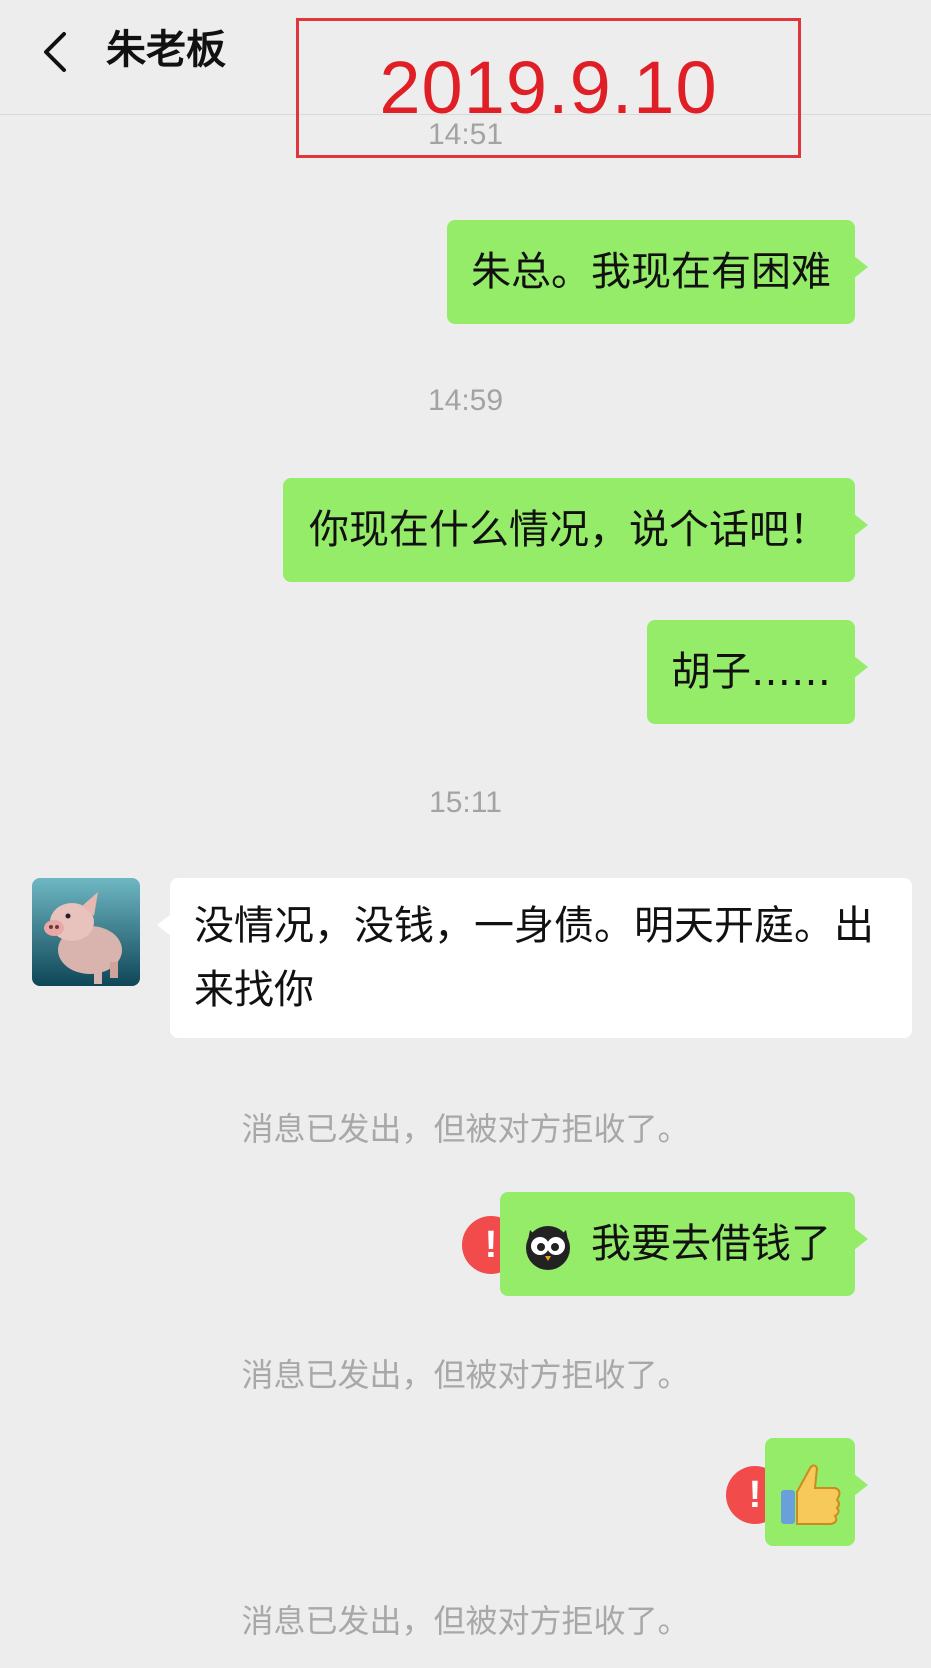 The height and width of the screenshot is (1668, 931). I want to click on message-bubble-received: 没情况，没钱，一身债。明天开庭。出来找你, so click(534, 958).